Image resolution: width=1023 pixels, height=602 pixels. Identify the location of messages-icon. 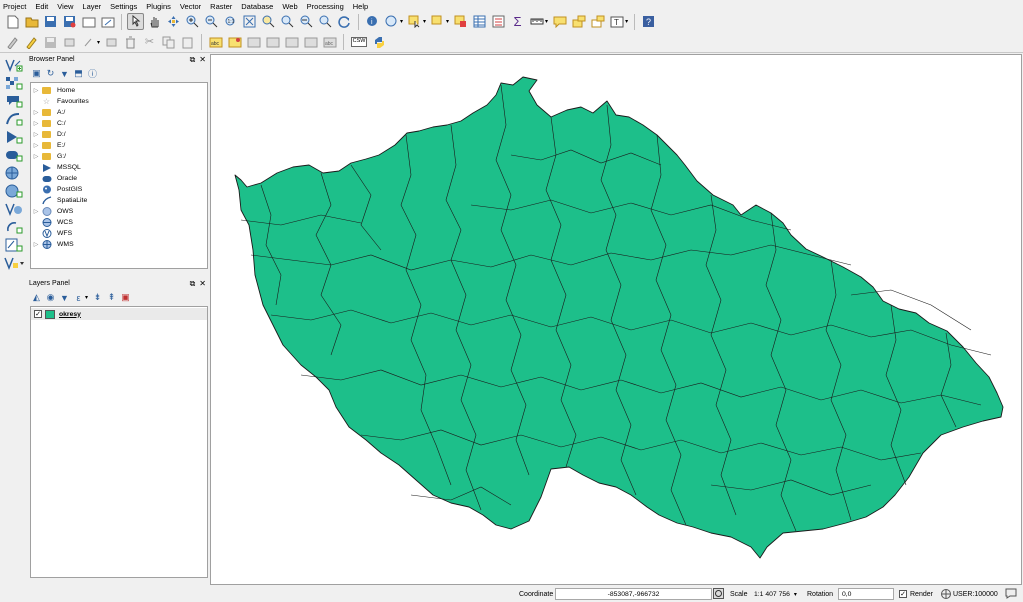
(1011, 594).